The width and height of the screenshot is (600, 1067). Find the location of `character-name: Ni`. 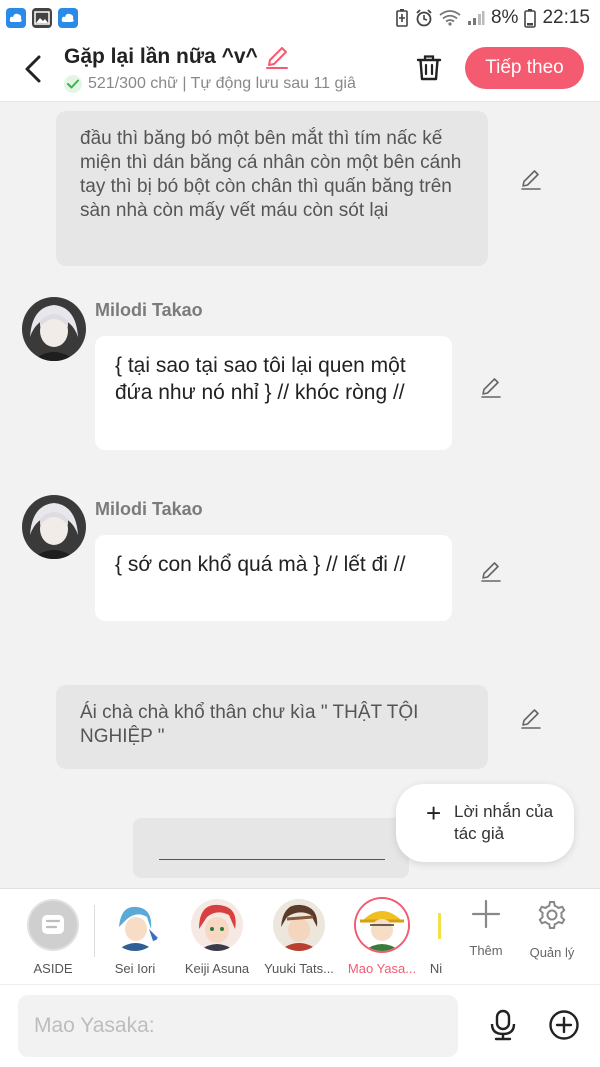

character-name: Ni is located at coordinates (436, 968).